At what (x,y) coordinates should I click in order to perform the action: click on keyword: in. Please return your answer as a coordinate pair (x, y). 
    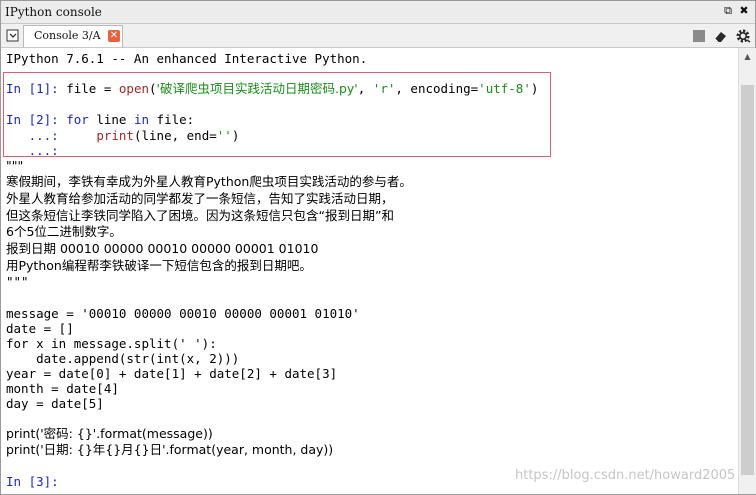
    Looking at the image, I should click on (141, 119).